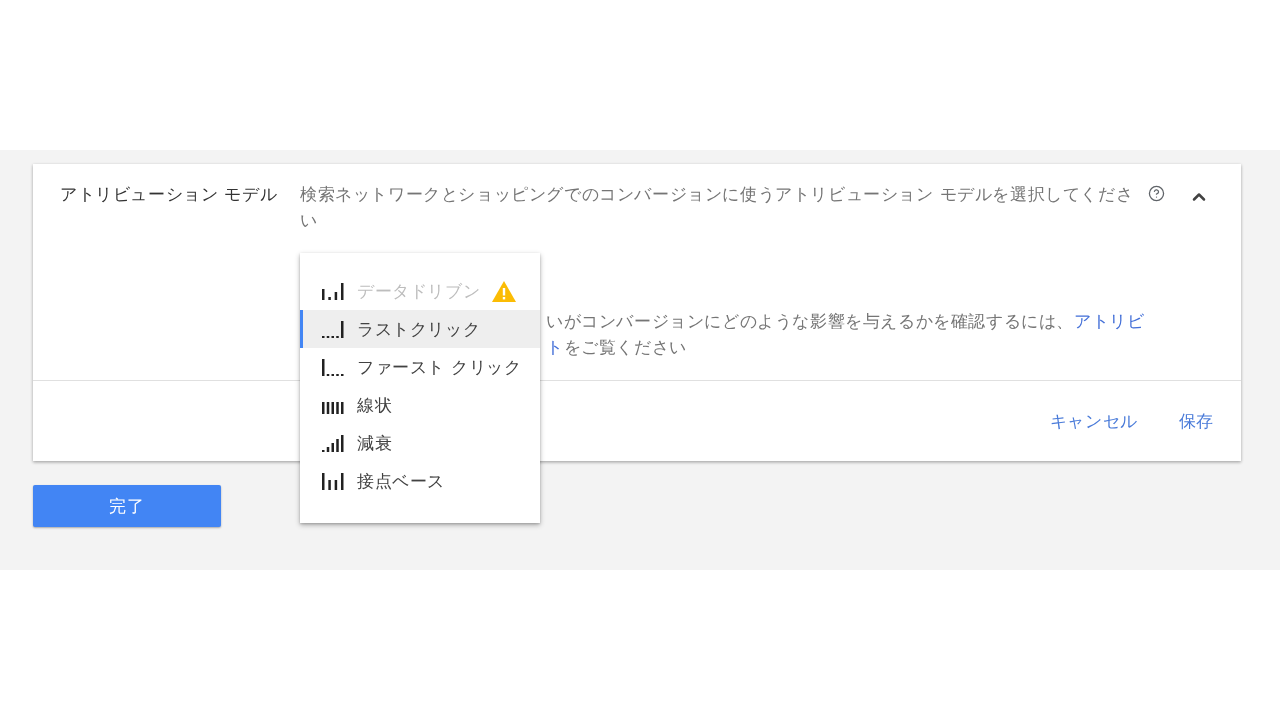  I want to click on menu-item: 接点ベース, so click(420, 481).